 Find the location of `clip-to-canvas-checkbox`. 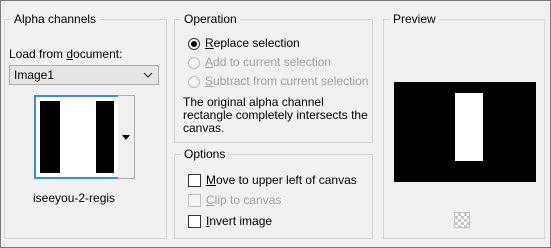

clip-to-canvas-checkbox is located at coordinates (194, 200).